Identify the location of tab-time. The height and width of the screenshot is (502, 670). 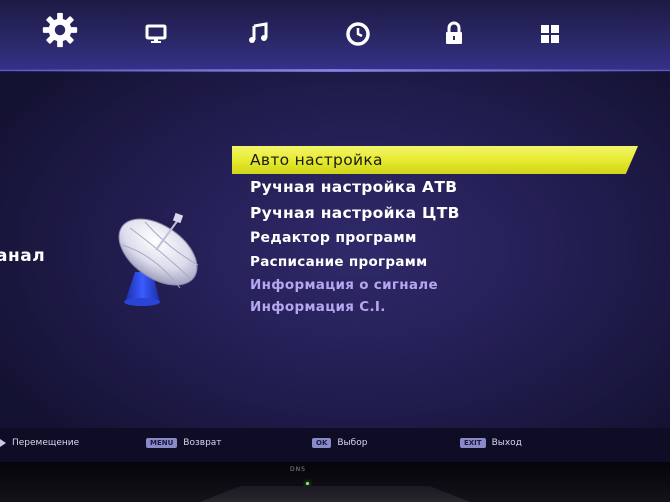
(358, 34).